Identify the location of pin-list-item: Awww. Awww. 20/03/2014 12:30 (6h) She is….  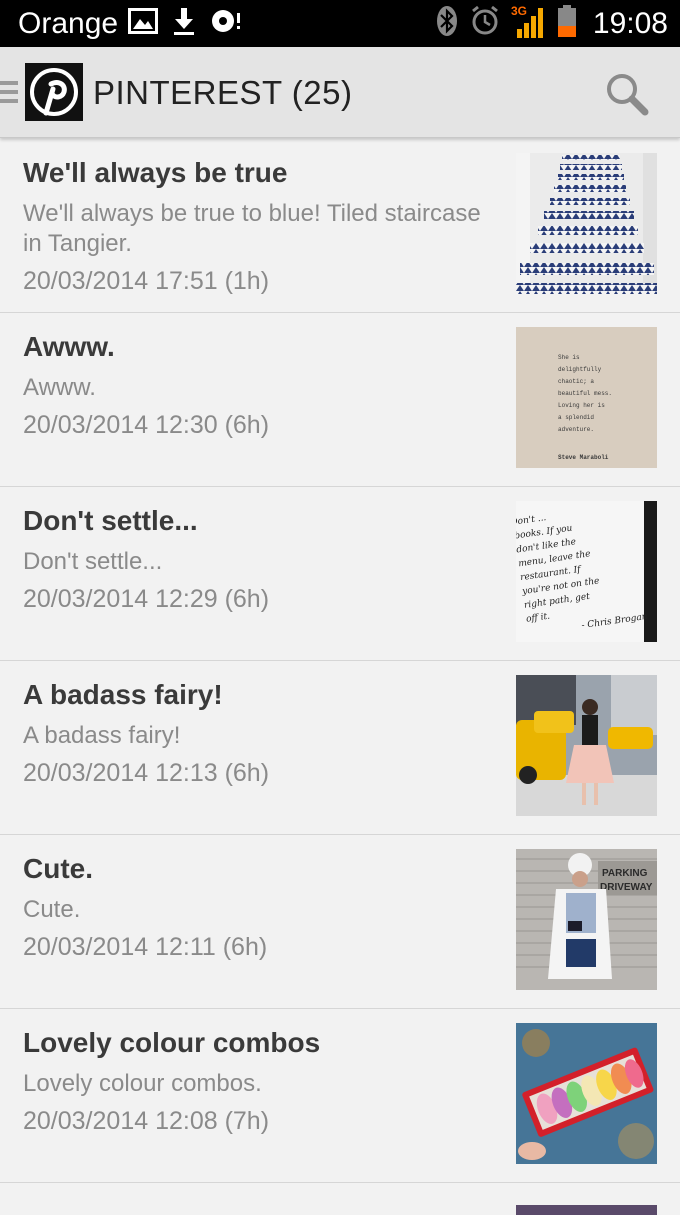
(340, 400).